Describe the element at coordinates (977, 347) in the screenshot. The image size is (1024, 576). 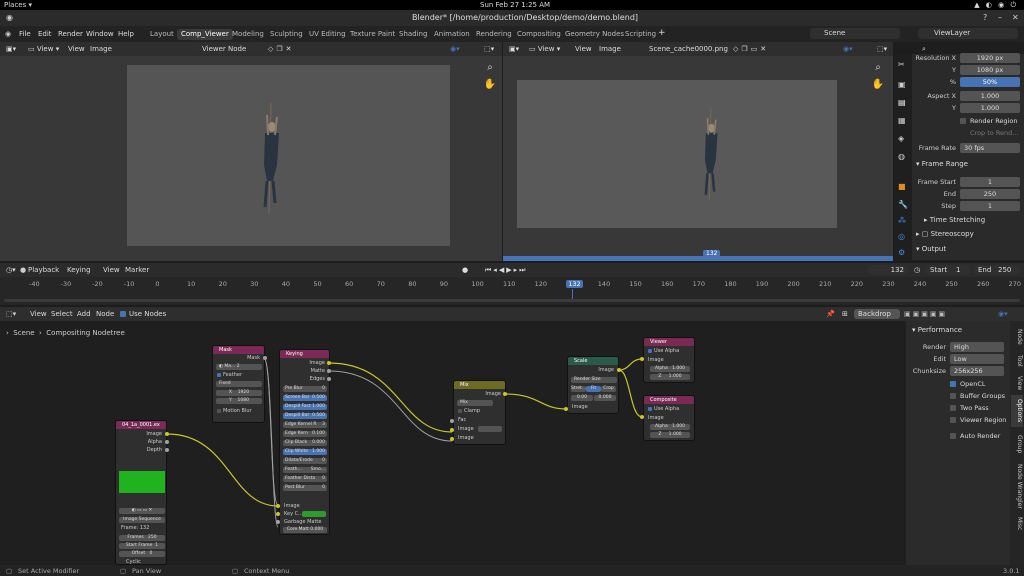
I see `render-quality-dropdown: High` at that location.